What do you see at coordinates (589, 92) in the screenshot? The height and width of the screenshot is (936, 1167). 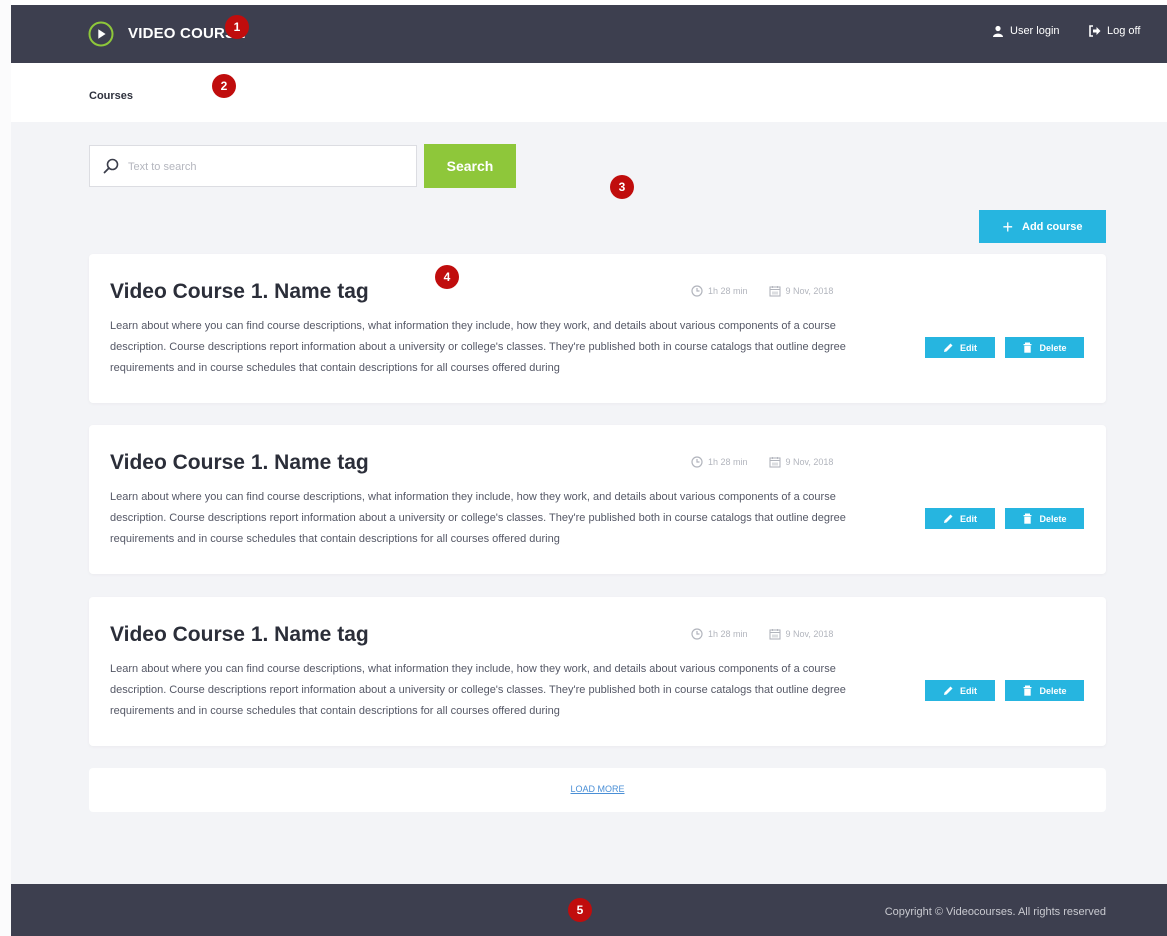 I see `breadcrumb: Courses` at bounding box center [589, 92].